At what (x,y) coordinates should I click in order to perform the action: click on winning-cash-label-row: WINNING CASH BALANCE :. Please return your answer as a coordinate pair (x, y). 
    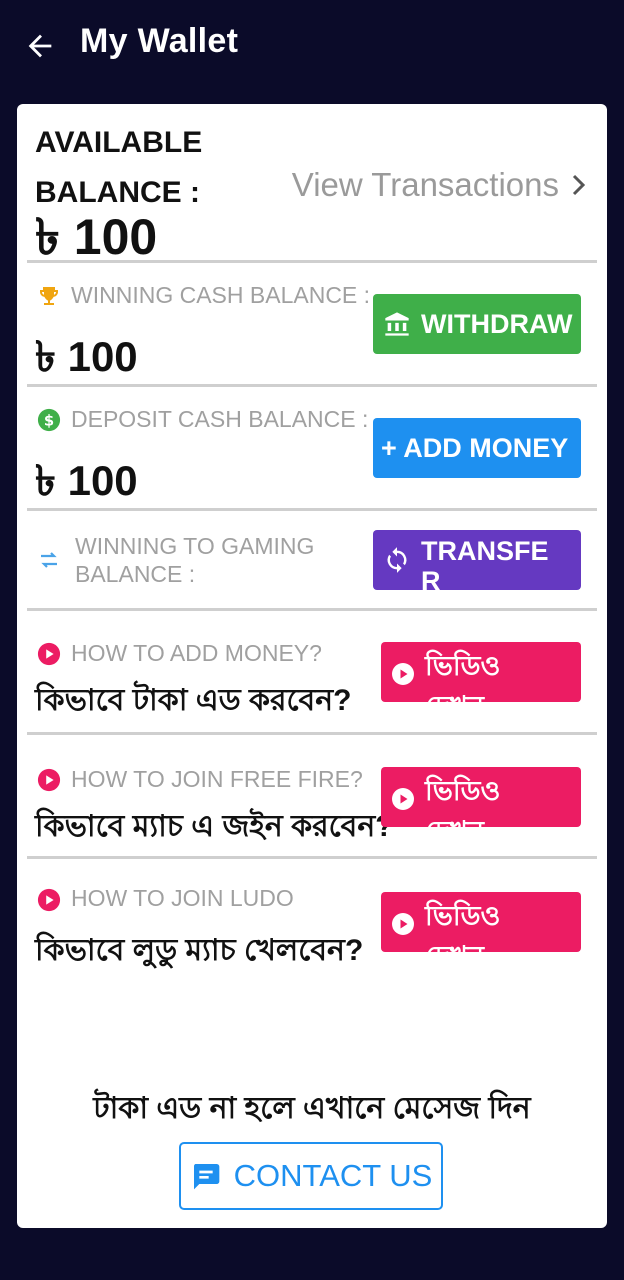
    Looking at the image, I should click on (203, 295).